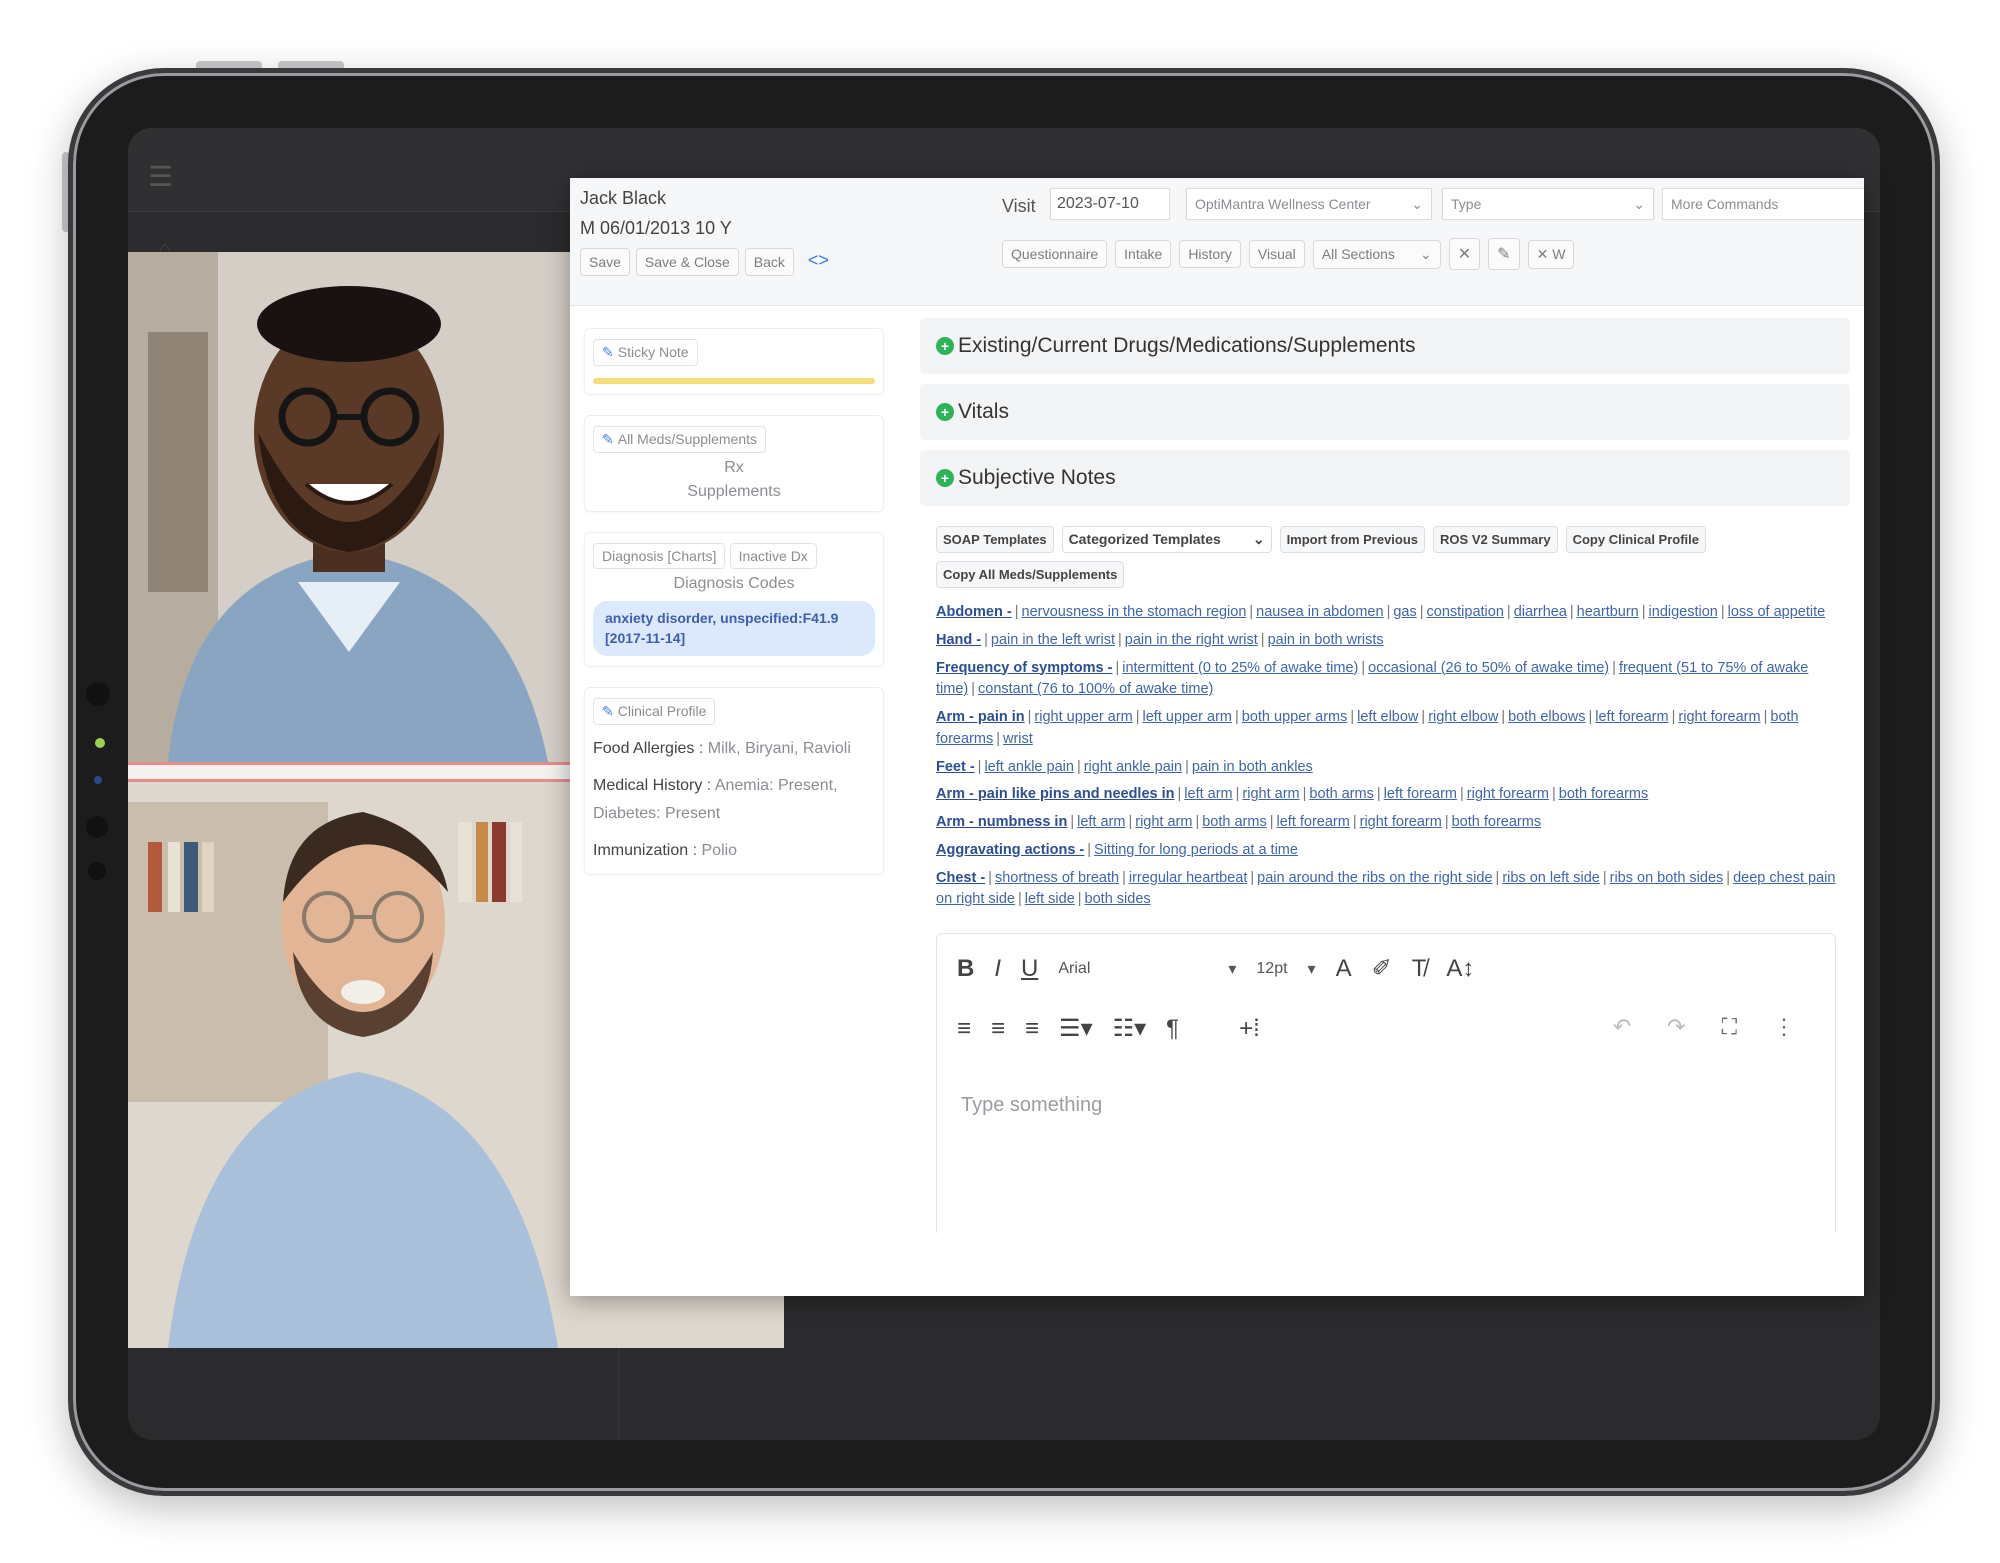 Image resolution: width=2000 pixels, height=1563 pixels. What do you see at coordinates (1001, 822) in the screenshot?
I see `ros-category-link: Arm - numbness in` at bounding box center [1001, 822].